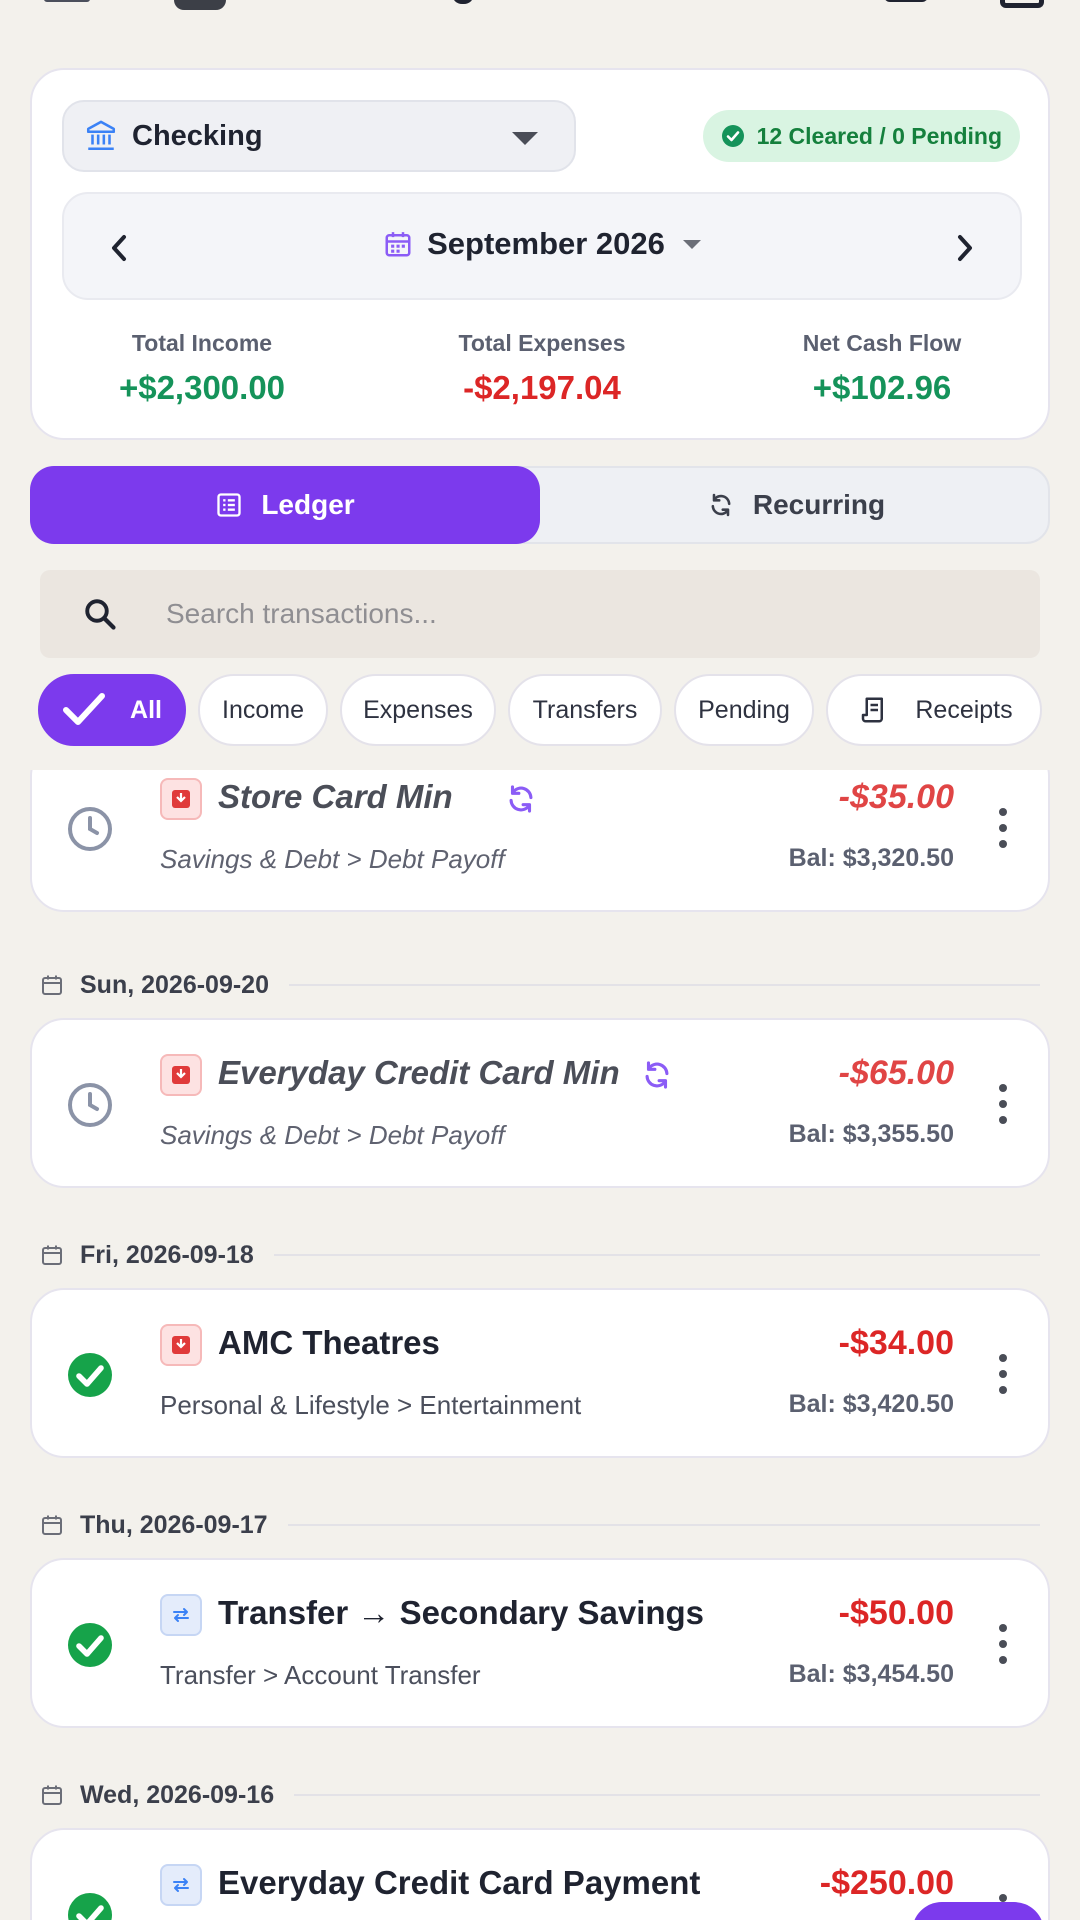  Describe the element at coordinates (200, 5) in the screenshot. I see `app-logo` at that location.